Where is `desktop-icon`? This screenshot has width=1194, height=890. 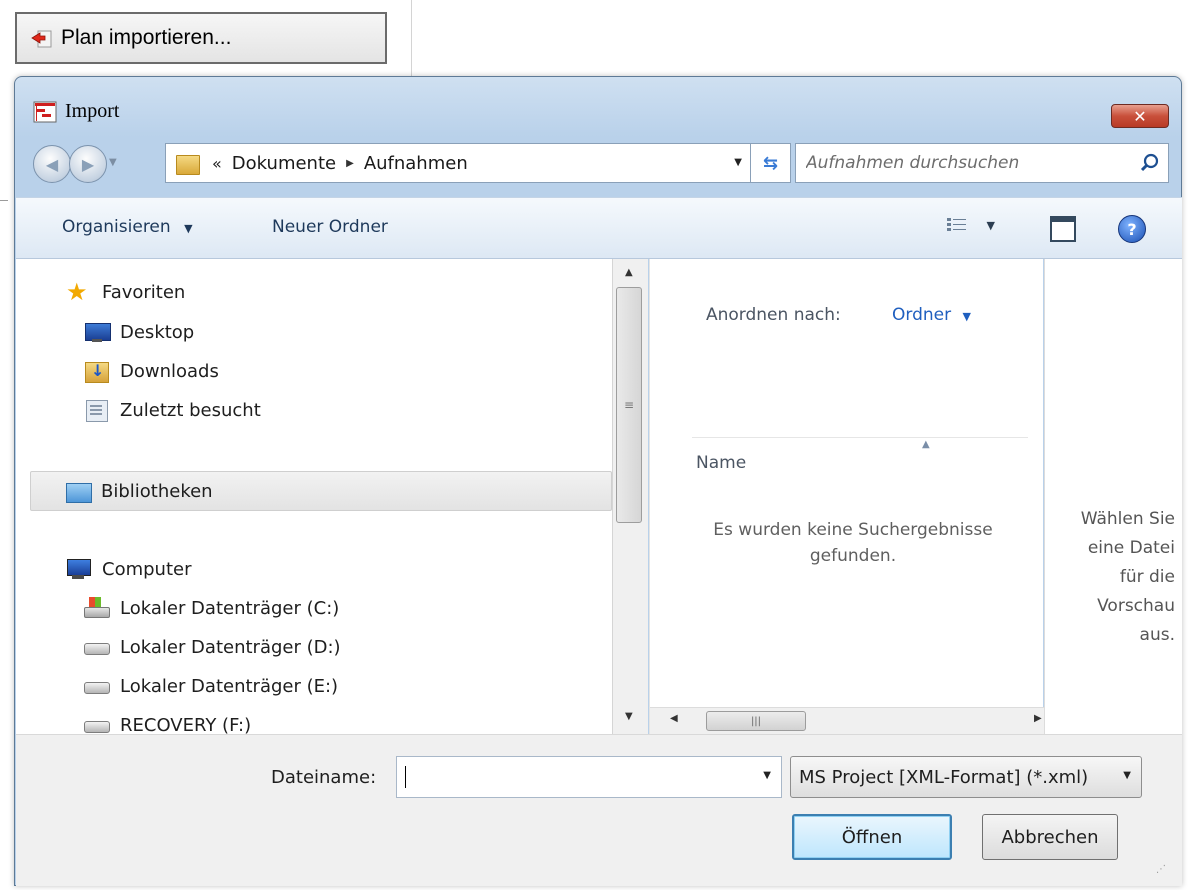 desktop-icon is located at coordinates (97, 332).